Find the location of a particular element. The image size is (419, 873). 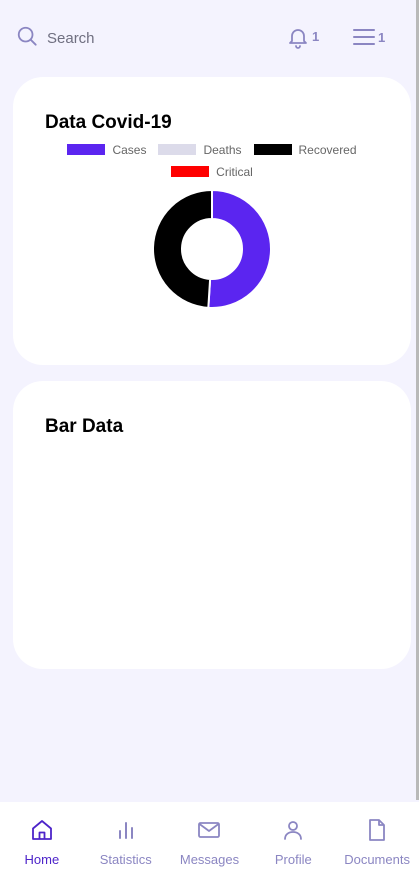

legend-item-recovered: Recovered is located at coordinates (305, 149).